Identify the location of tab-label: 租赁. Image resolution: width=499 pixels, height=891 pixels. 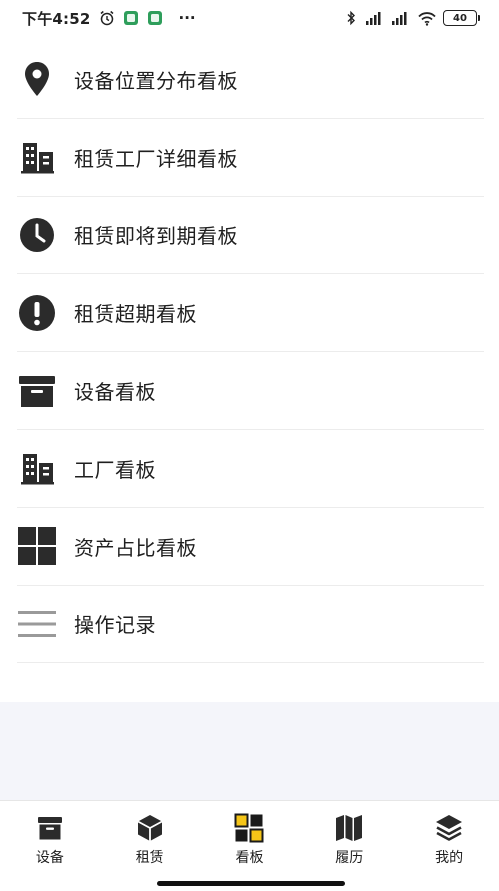
(149, 858).